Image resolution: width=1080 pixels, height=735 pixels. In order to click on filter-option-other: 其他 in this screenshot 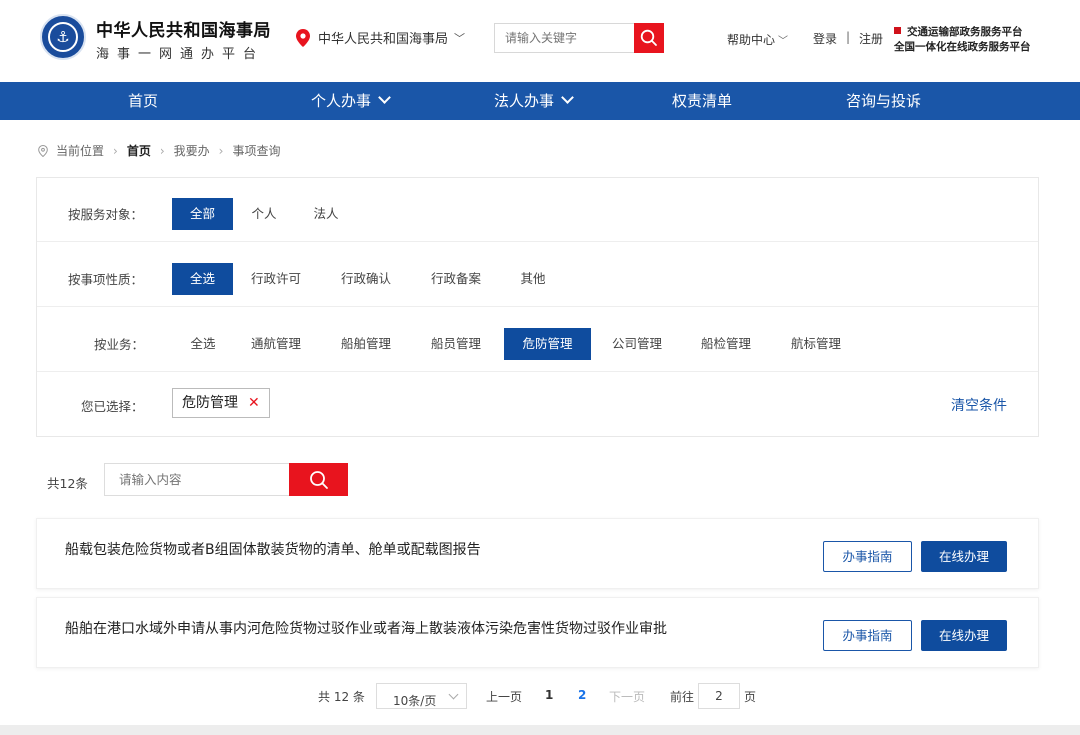, I will do `click(533, 279)`.